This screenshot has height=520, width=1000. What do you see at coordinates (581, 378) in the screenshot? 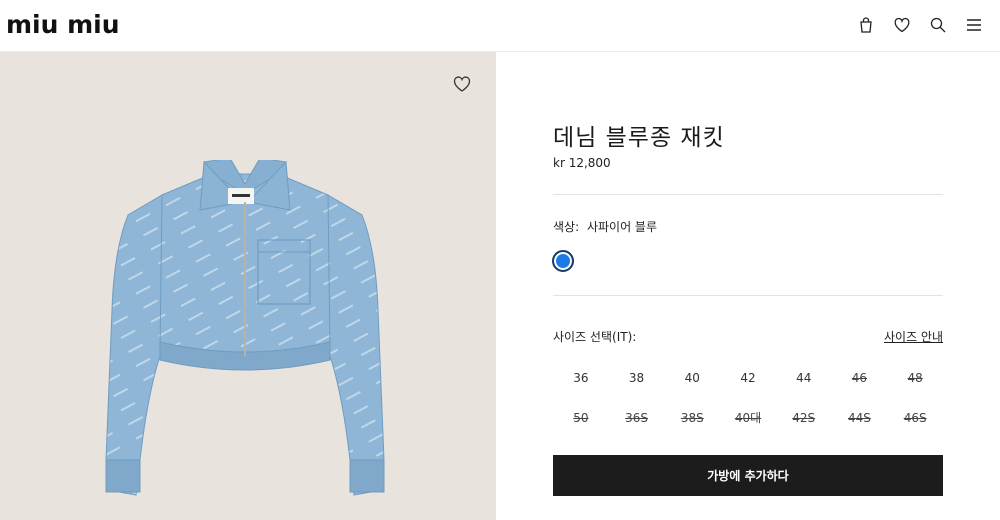
I see `size-option: 36` at bounding box center [581, 378].